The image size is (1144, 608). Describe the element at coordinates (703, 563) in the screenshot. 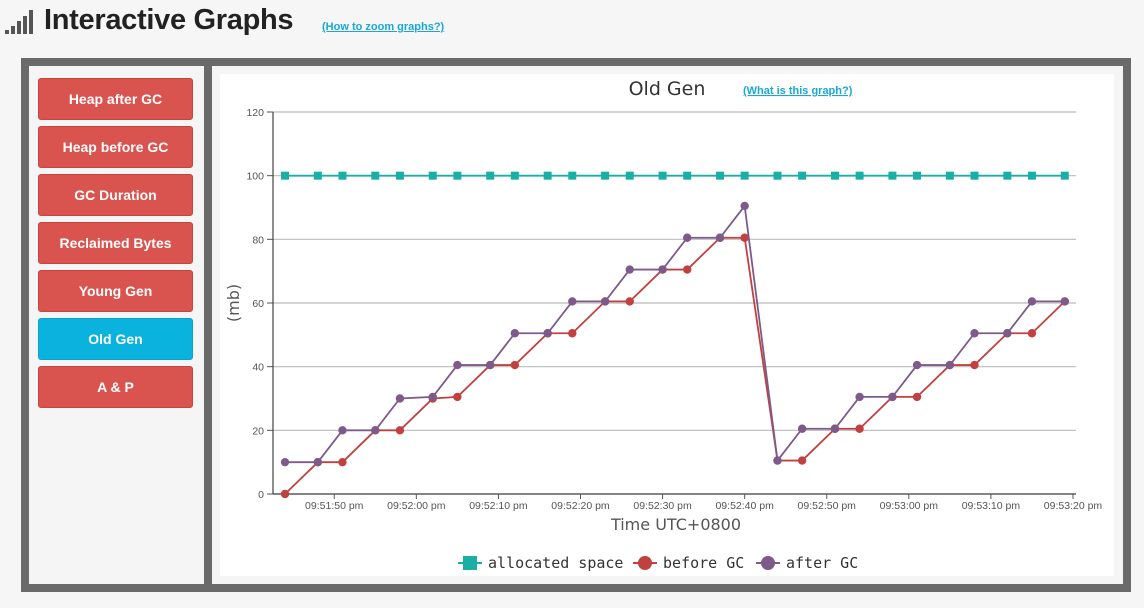

I see `legend-label: before GC` at that location.